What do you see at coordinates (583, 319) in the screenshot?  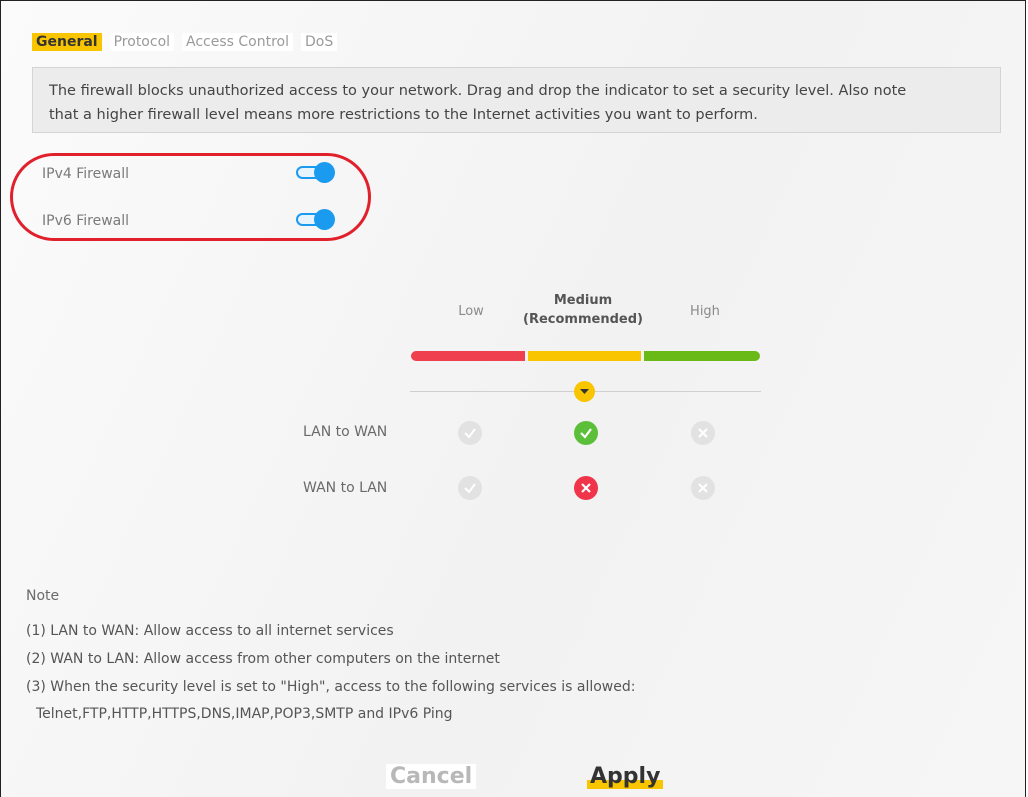 I see `level-medium-recommended: (Recommended)` at bounding box center [583, 319].